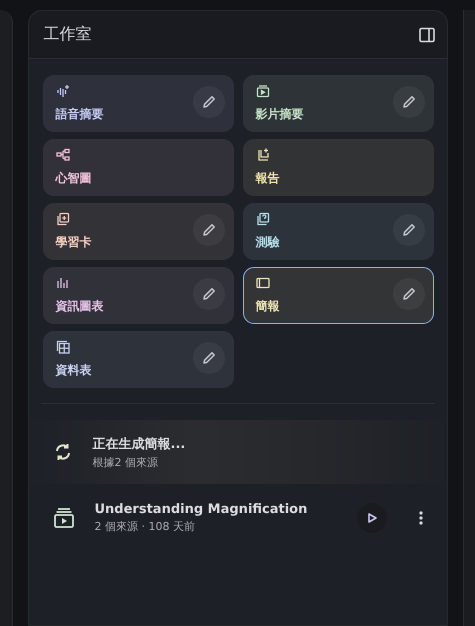 The image size is (475, 626). Describe the element at coordinates (138, 295) in the screenshot. I see `studio-tile: 資訊圖表` at that location.